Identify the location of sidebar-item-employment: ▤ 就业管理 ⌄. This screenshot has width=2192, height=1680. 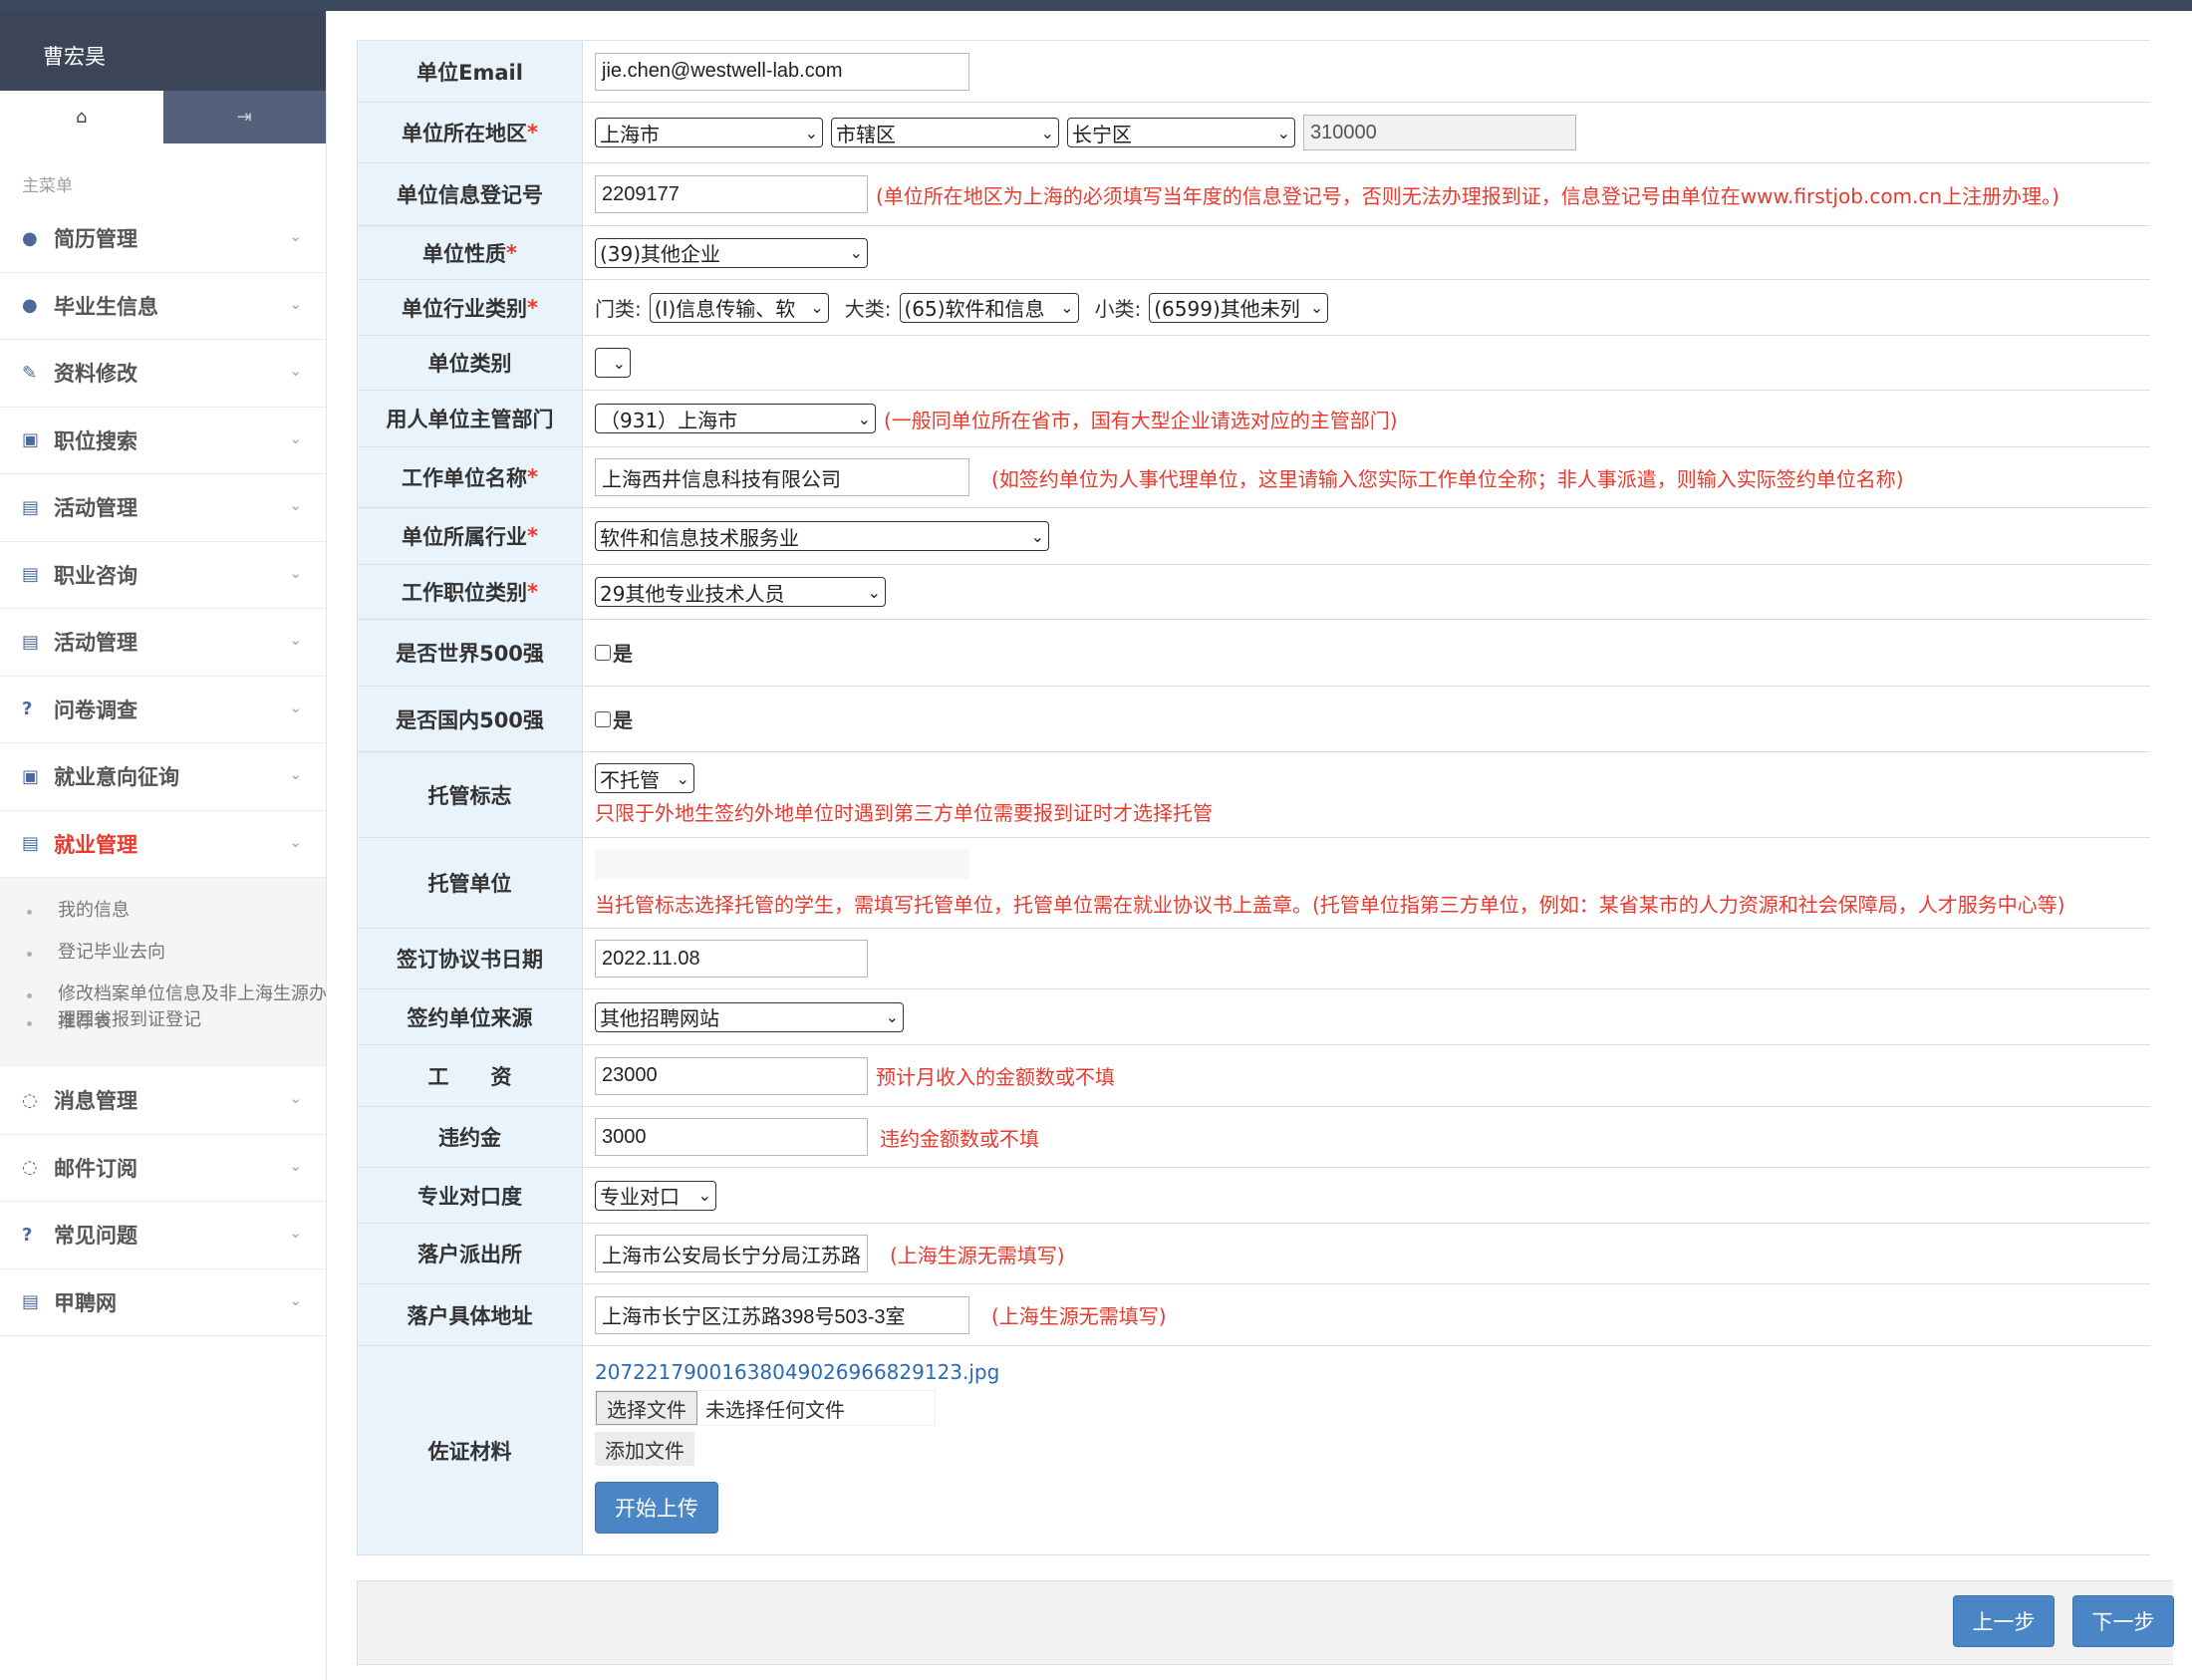
(163, 844).